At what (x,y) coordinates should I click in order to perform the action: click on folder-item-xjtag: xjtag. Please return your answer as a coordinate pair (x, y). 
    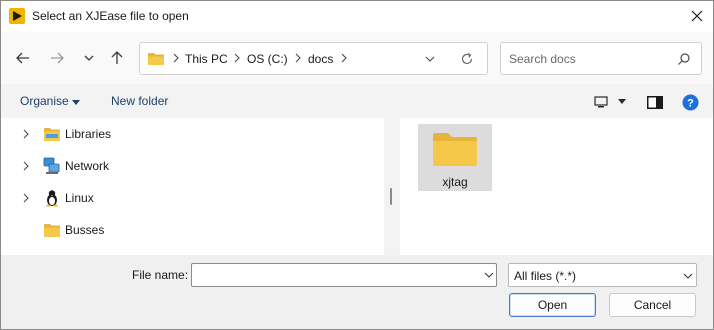
    Looking at the image, I should click on (455, 157).